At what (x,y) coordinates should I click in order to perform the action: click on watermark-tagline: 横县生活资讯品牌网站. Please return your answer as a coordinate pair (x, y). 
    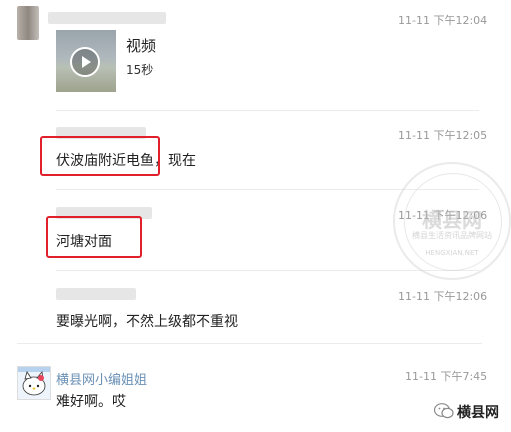
    Looking at the image, I should click on (452, 235).